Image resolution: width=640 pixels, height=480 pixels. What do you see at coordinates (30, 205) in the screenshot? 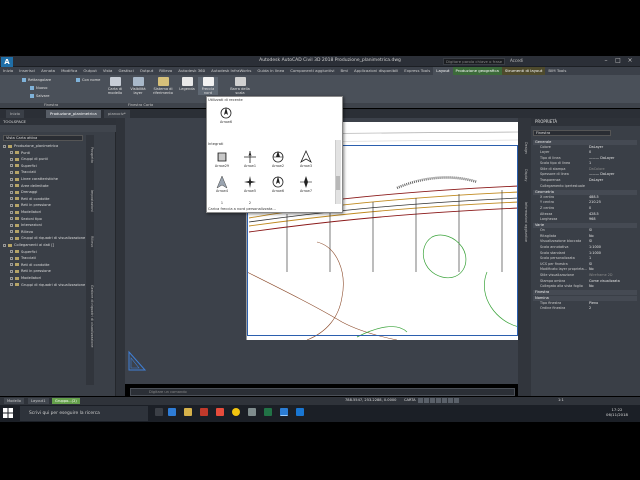
I see `tree-node: Reti in pressione` at bounding box center [30, 205].